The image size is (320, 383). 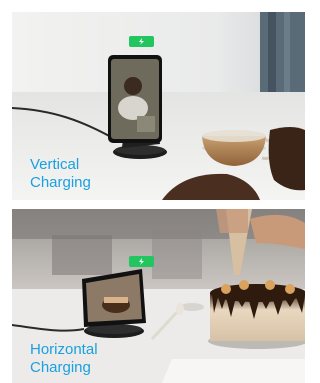 I want to click on horizontal-charging-caption: Horizontal Charging, so click(x=64, y=359).